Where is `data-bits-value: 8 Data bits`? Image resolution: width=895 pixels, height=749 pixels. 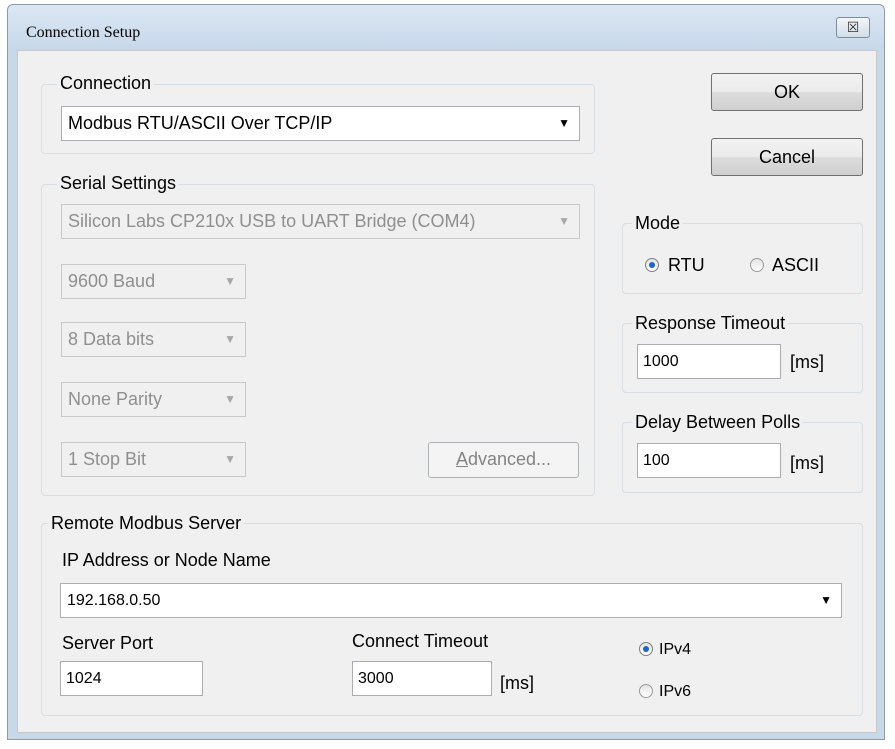
data-bits-value: 8 Data bits is located at coordinates (111, 339).